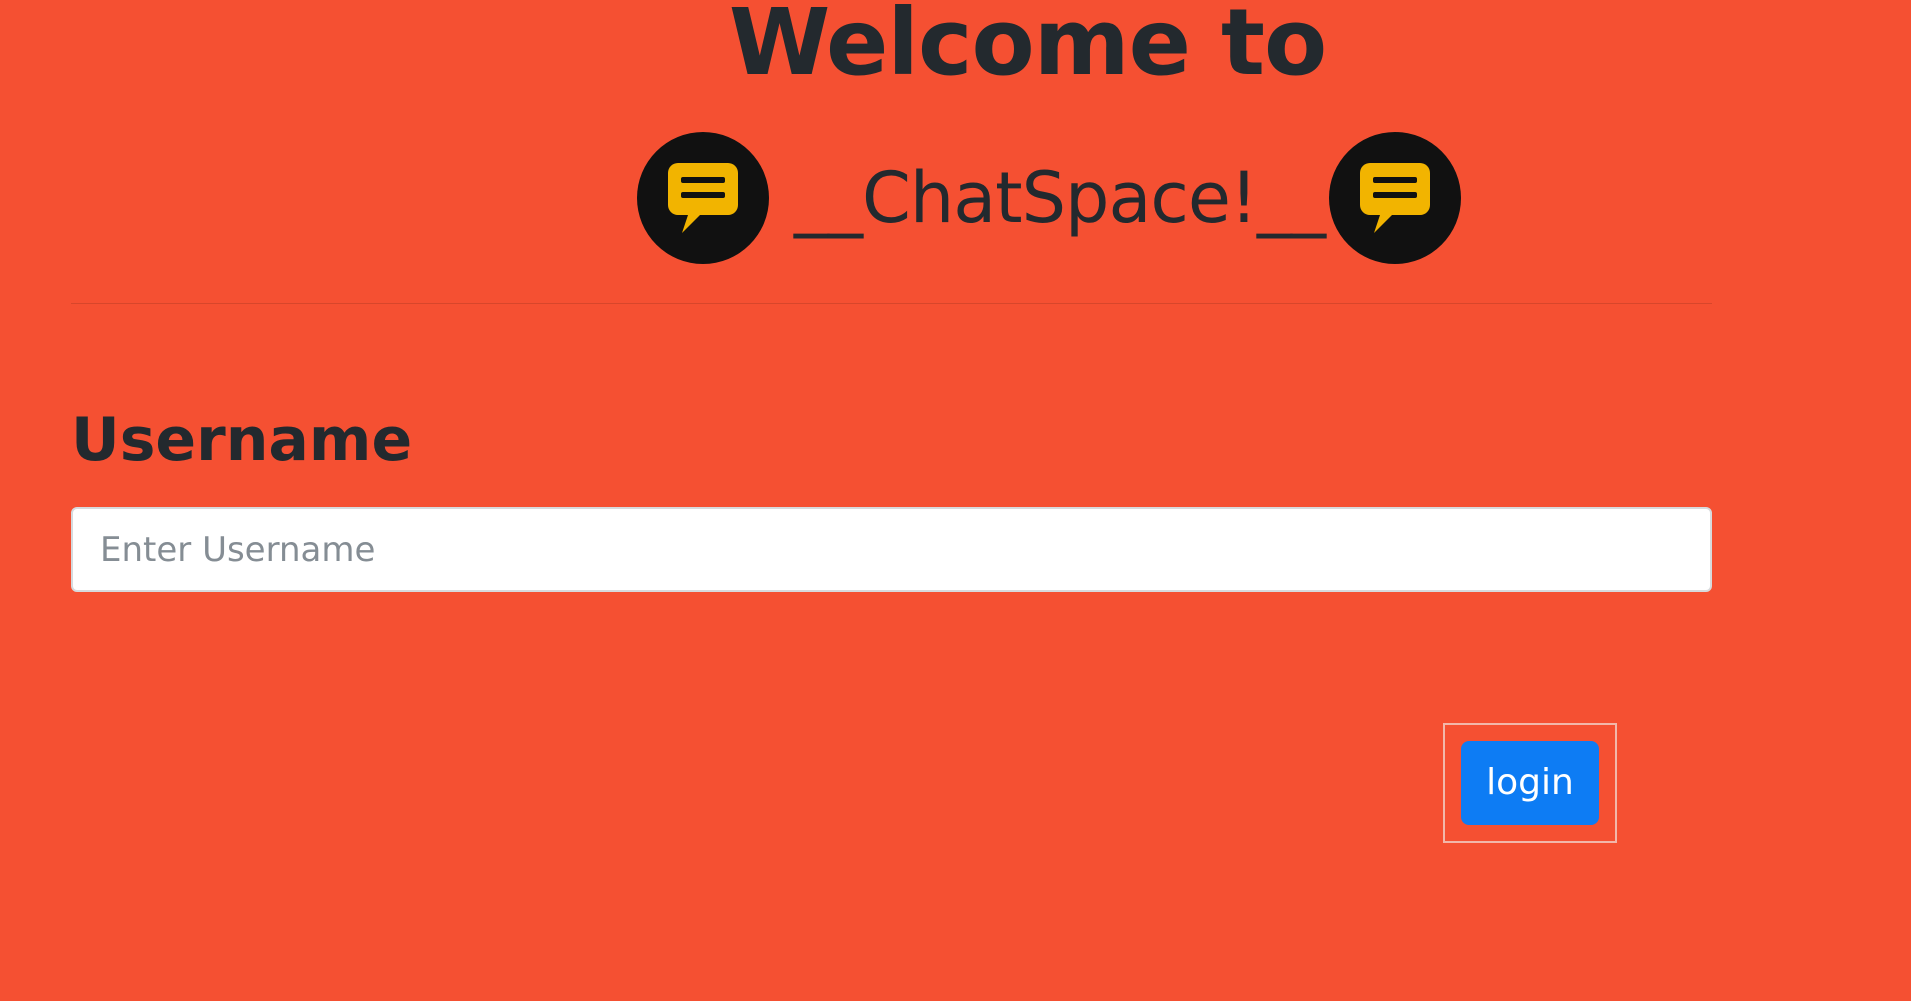 Image resolution: width=1911 pixels, height=1001 pixels. Describe the element at coordinates (891, 549) in the screenshot. I see `username-input` at that location.